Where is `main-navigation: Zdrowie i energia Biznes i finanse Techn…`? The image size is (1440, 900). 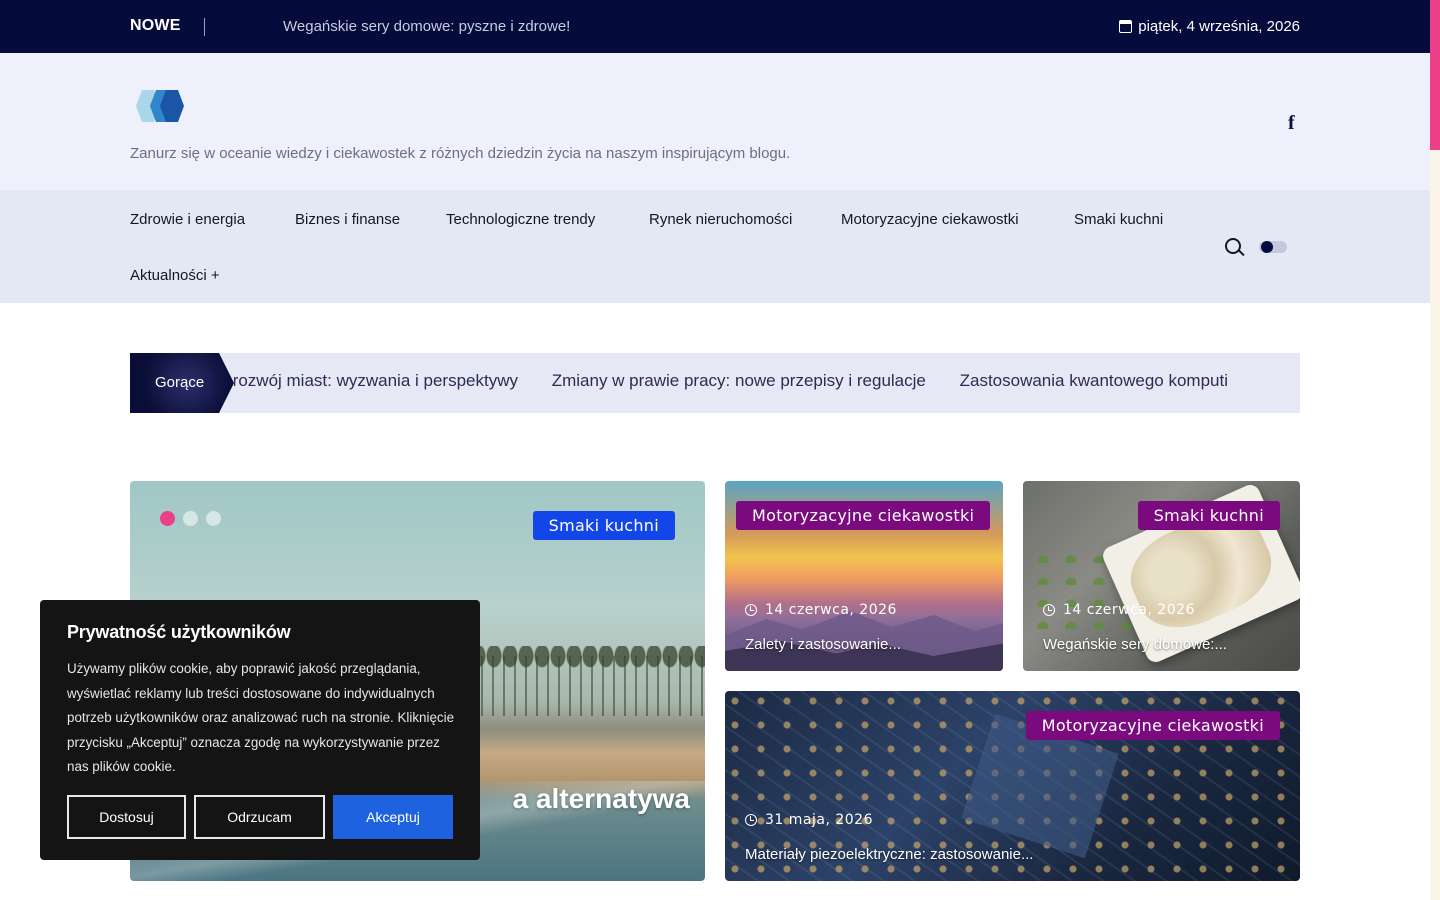 main-navigation: Zdrowie i energia Biznes i finanse Techn… is located at coordinates (715, 246).